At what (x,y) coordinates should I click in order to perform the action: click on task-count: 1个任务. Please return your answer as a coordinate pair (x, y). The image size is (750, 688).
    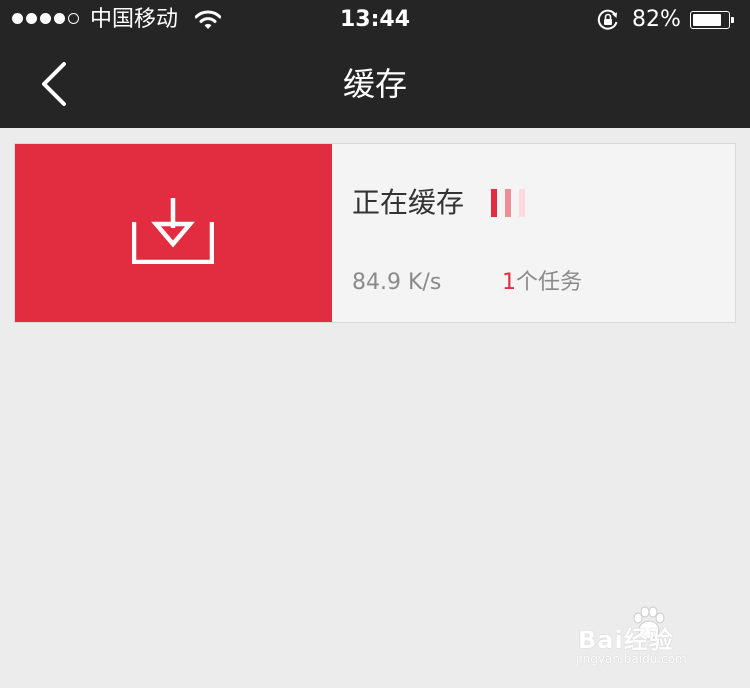
    Looking at the image, I should click on (542, 283).